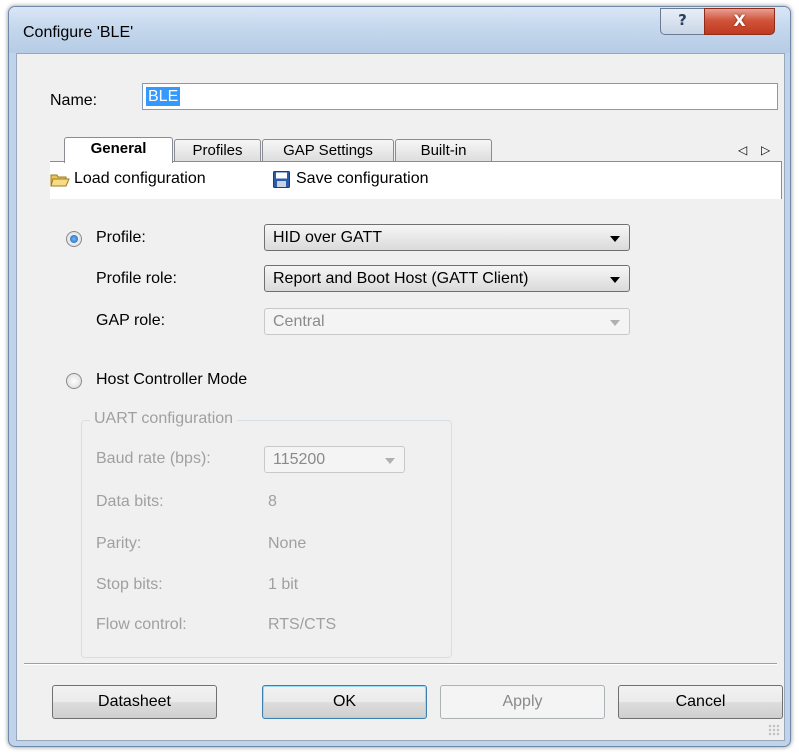  I want to click on resize-grip-icon, so click(774, 730).